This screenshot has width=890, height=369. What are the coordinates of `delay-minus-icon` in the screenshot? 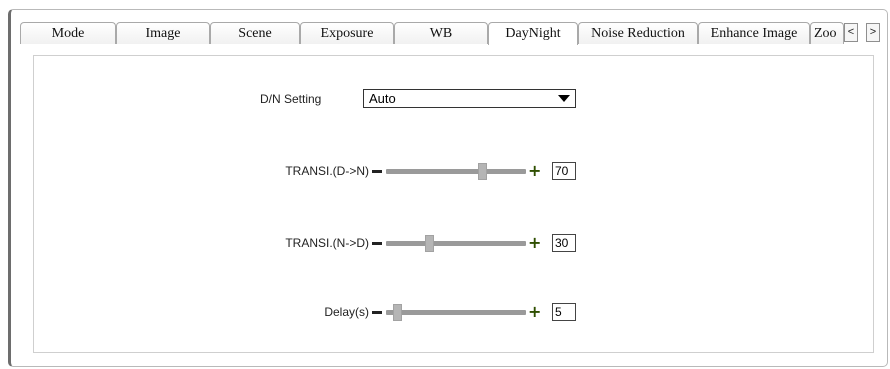 It's located at (377, 312).